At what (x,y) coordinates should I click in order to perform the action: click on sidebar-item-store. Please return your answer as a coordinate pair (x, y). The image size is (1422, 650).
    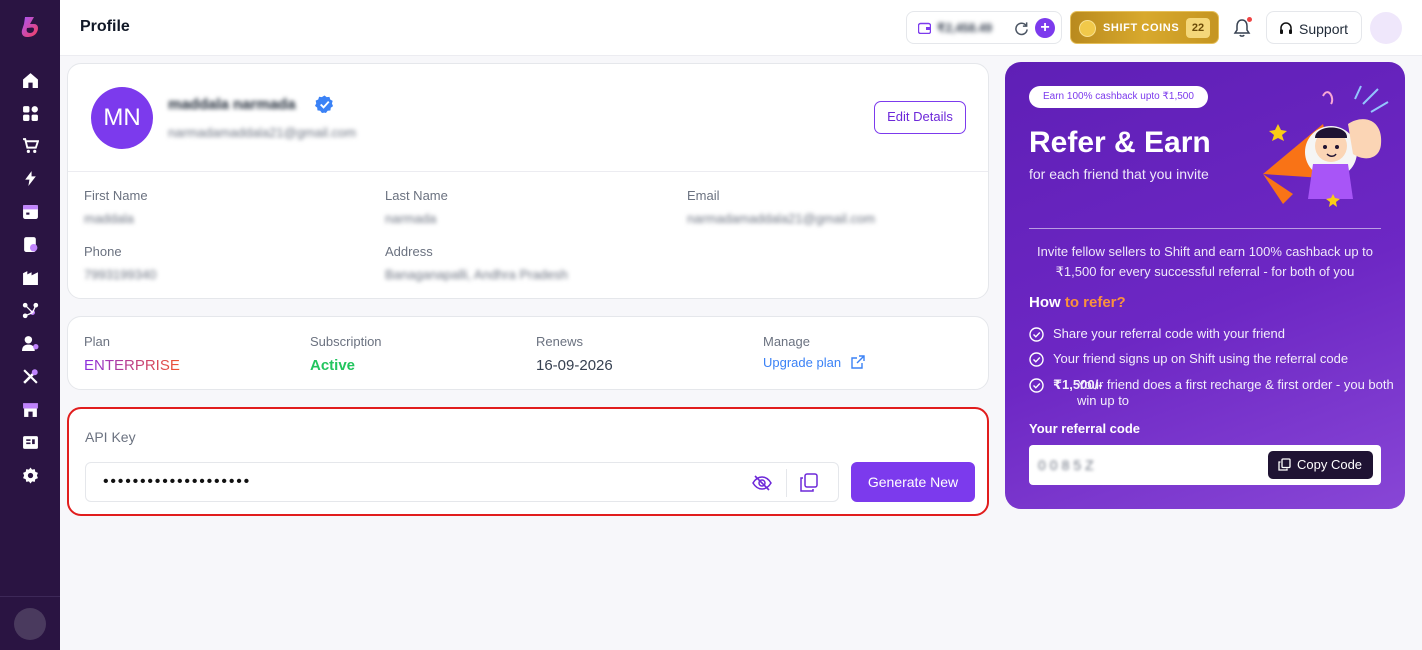
    Looking at the image, I should click on (30, 409).